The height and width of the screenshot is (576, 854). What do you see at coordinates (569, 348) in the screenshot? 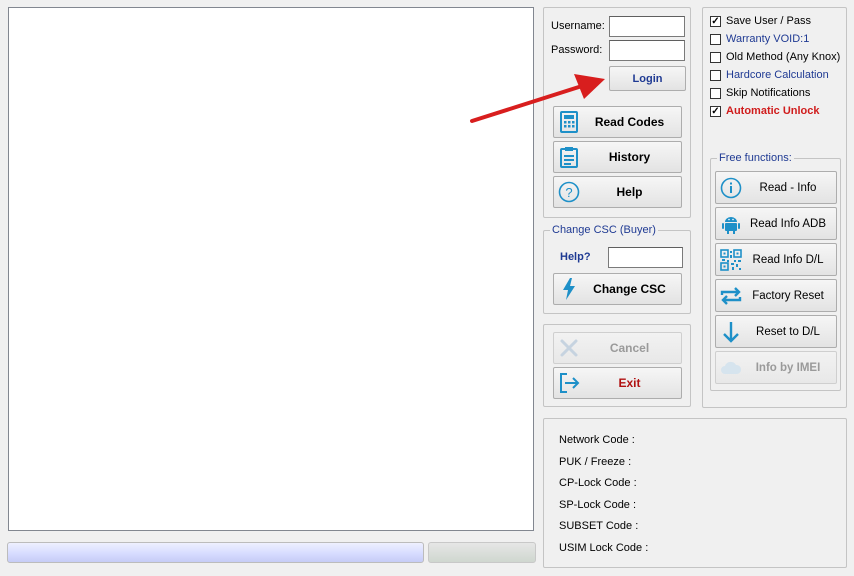
I see `close-icon` at bounding box center [569, 348].